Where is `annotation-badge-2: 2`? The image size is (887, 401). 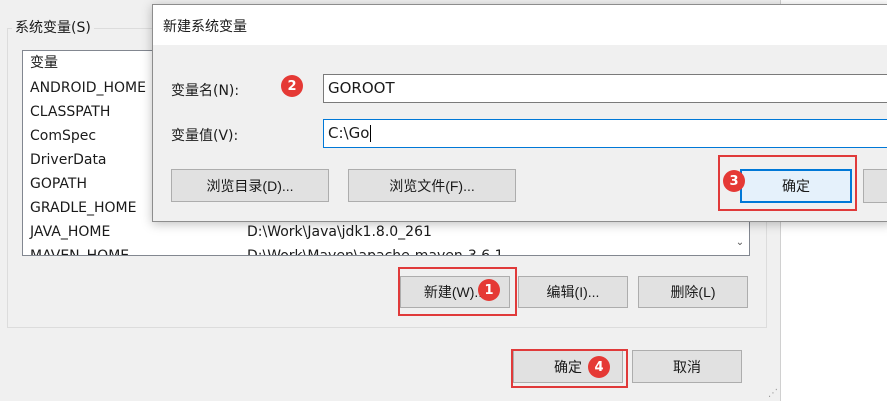
annotation-badge-2: 2 is located at coordinates (292, 86).